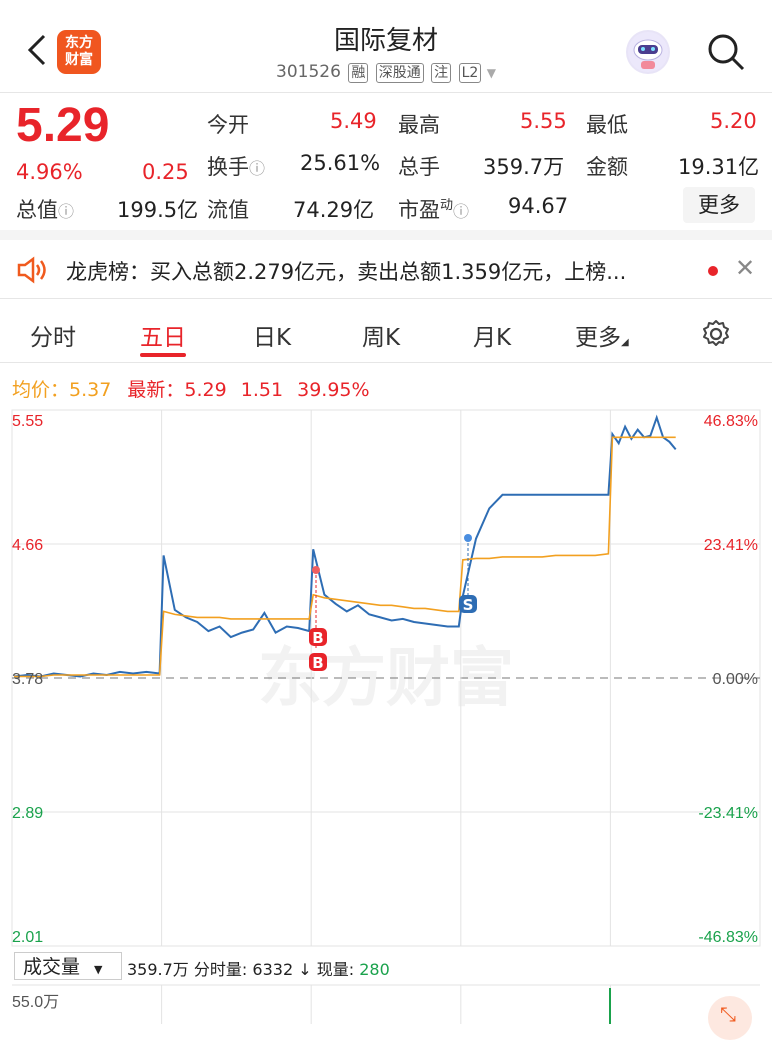  What do you see at coordinates (305, 969) in the screenshot?
I see `down-arrow-icon: ↓` at bounding box center [305, 969].